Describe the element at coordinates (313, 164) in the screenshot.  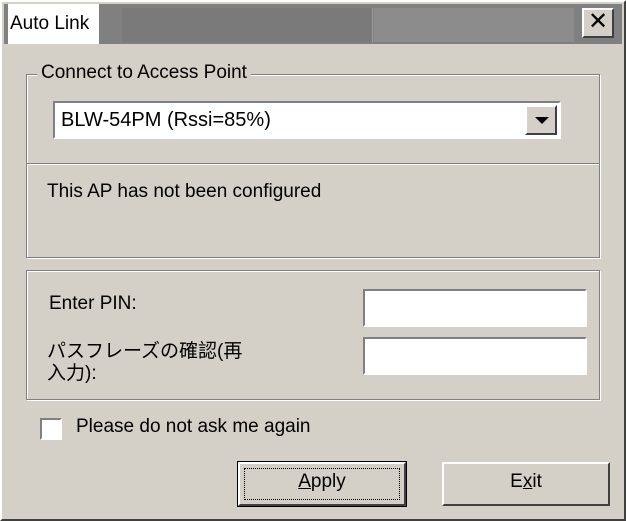
I see `group-divider` at that location.